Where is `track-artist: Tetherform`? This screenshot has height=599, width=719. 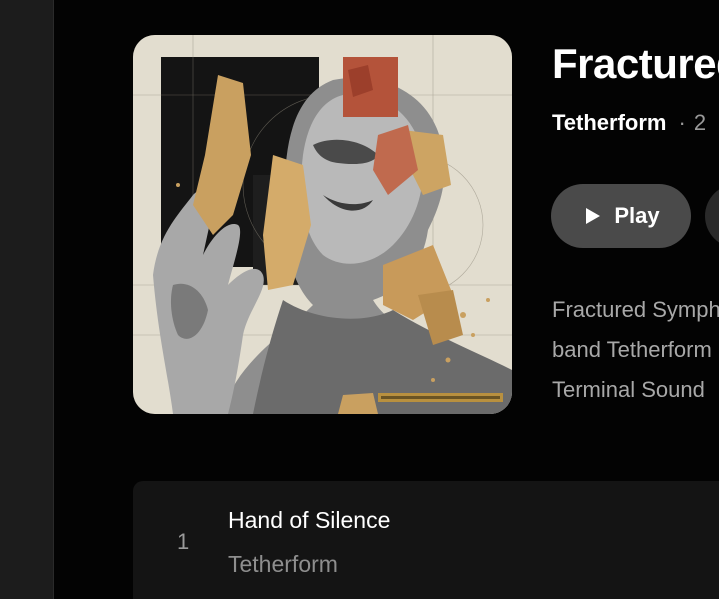 track-artist: Tetherform is located at coordinates (283, 564).